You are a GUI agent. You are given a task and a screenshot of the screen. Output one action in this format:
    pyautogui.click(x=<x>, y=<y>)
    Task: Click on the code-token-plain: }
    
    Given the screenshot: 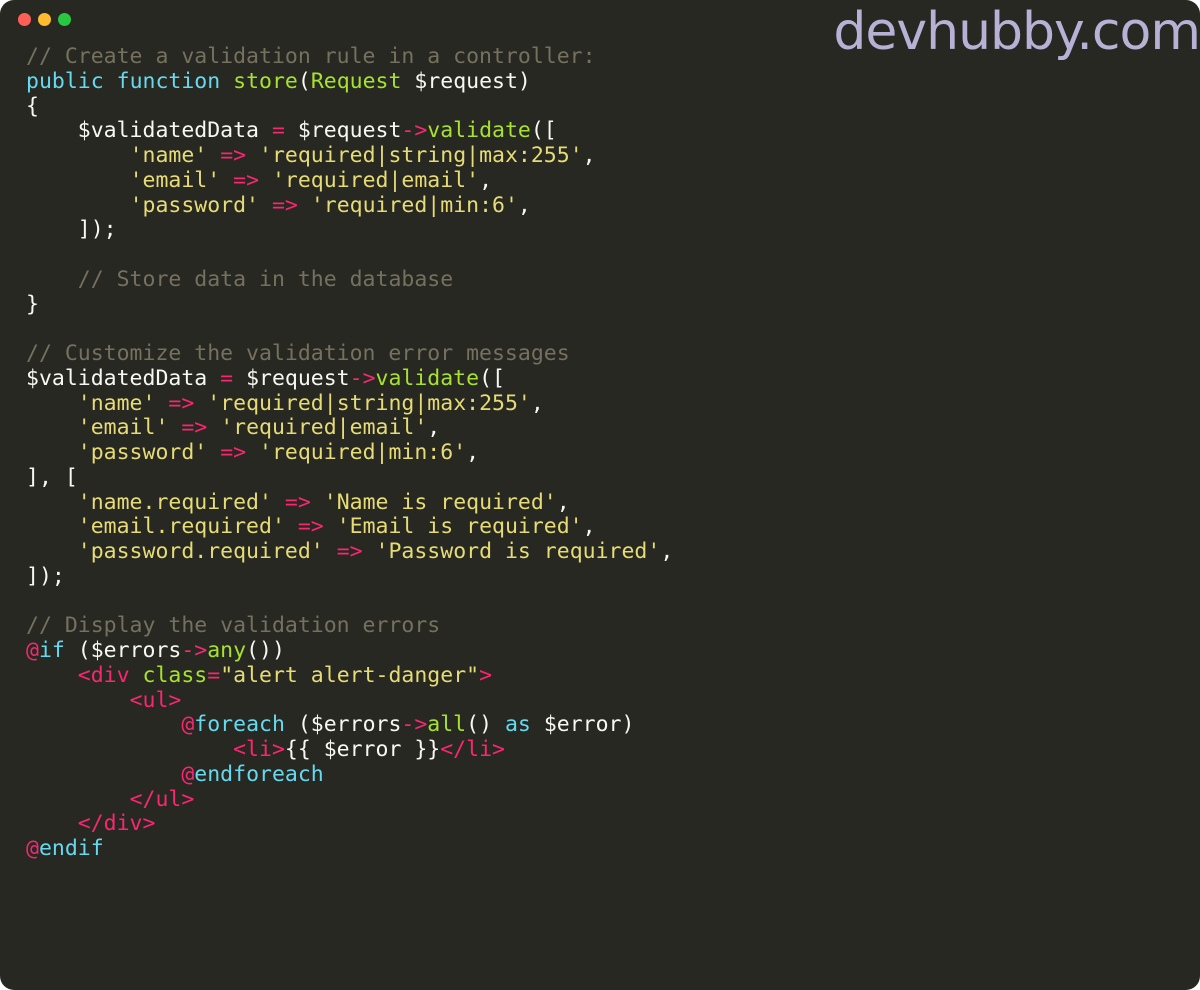 What is the action you would take?
    pyautogui.click(x=32, y=304)
    